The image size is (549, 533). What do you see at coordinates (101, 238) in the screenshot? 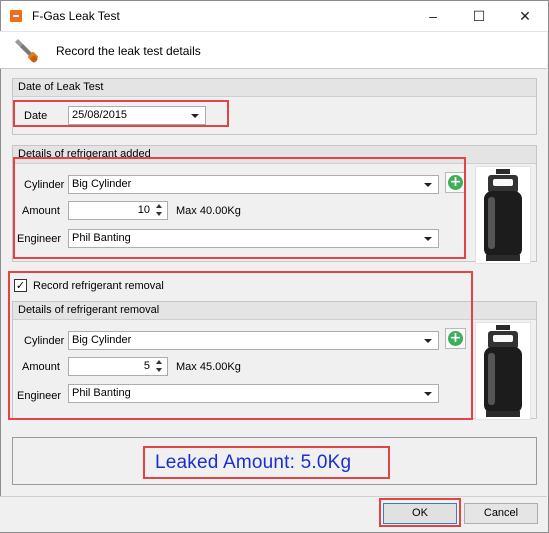
I see `added-engineer-value: Phil Banting` at bounding box center [101, 238].